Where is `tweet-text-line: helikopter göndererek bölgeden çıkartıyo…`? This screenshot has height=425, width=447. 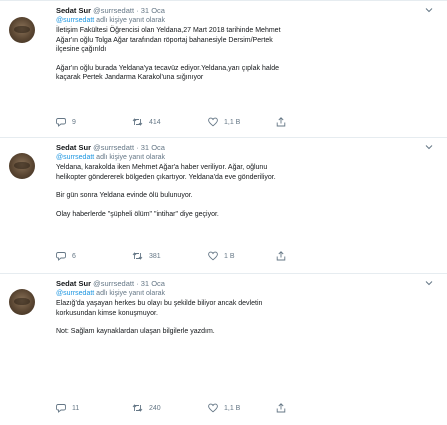
tweet-text-line: helikopter göndererek bölgeden çıkartıyo… is located at coordinates (166, 177).